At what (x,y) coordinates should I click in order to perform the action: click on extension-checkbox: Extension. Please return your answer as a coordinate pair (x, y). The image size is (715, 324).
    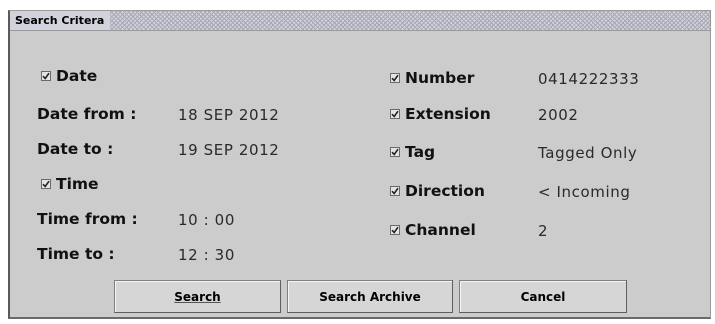
    Looking at the image, I should click on (440, 114).